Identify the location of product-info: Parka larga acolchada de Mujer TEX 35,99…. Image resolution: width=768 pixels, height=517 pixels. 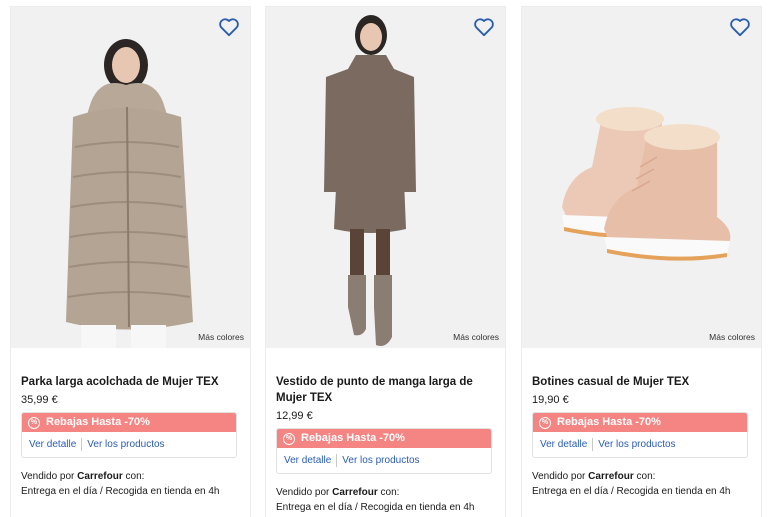
(131, 423).